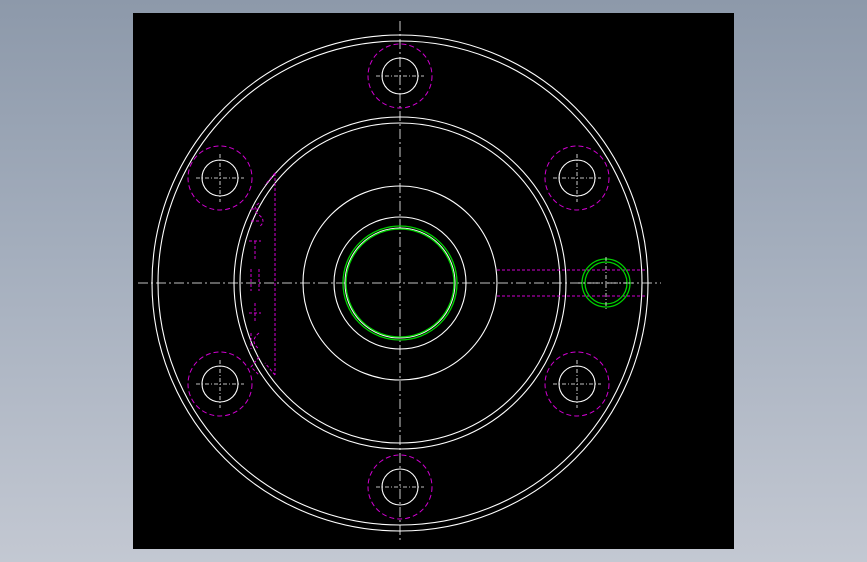  Describe the element at coordinates (577, 384) in the screenshot. I see `bolt-hole-lower-right` at that location.